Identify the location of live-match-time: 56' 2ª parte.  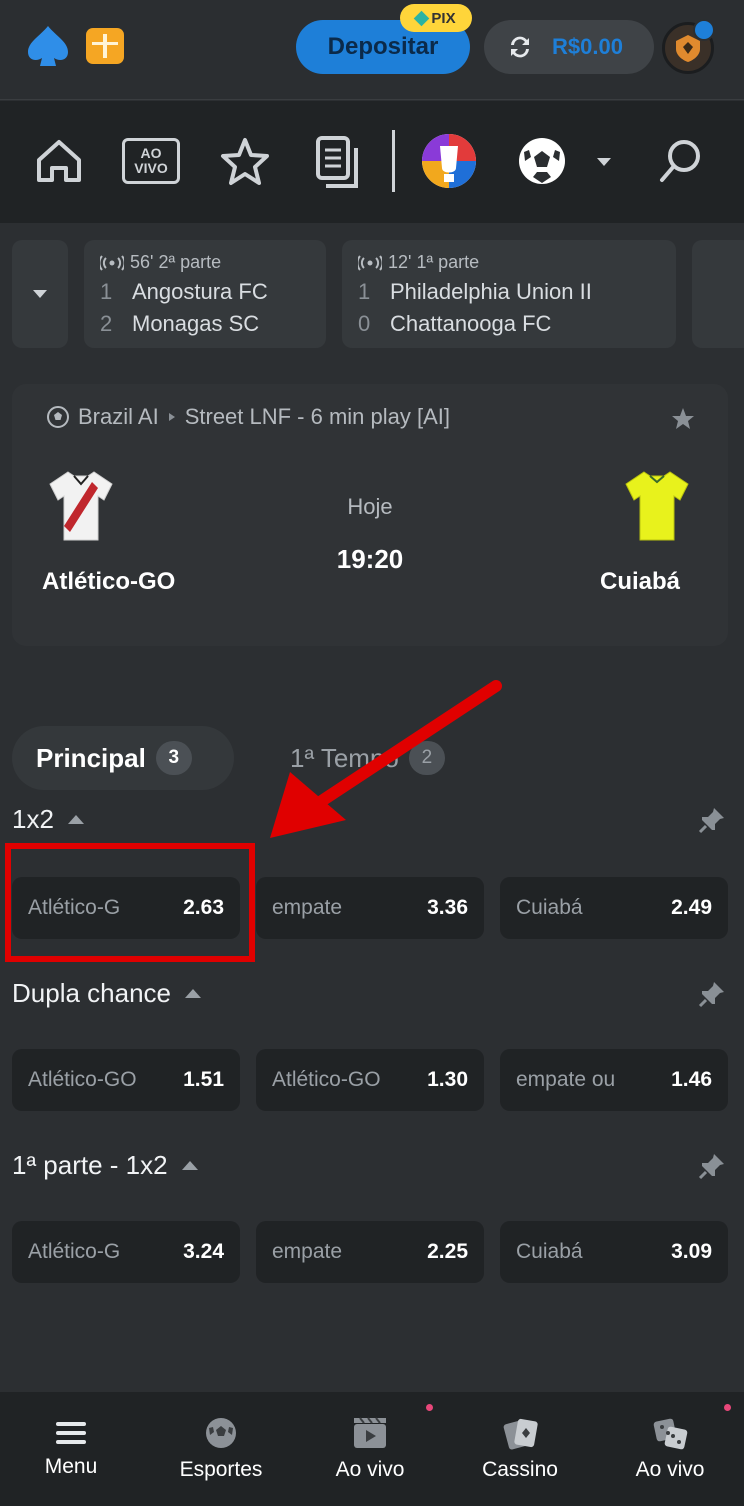
(205, 262).